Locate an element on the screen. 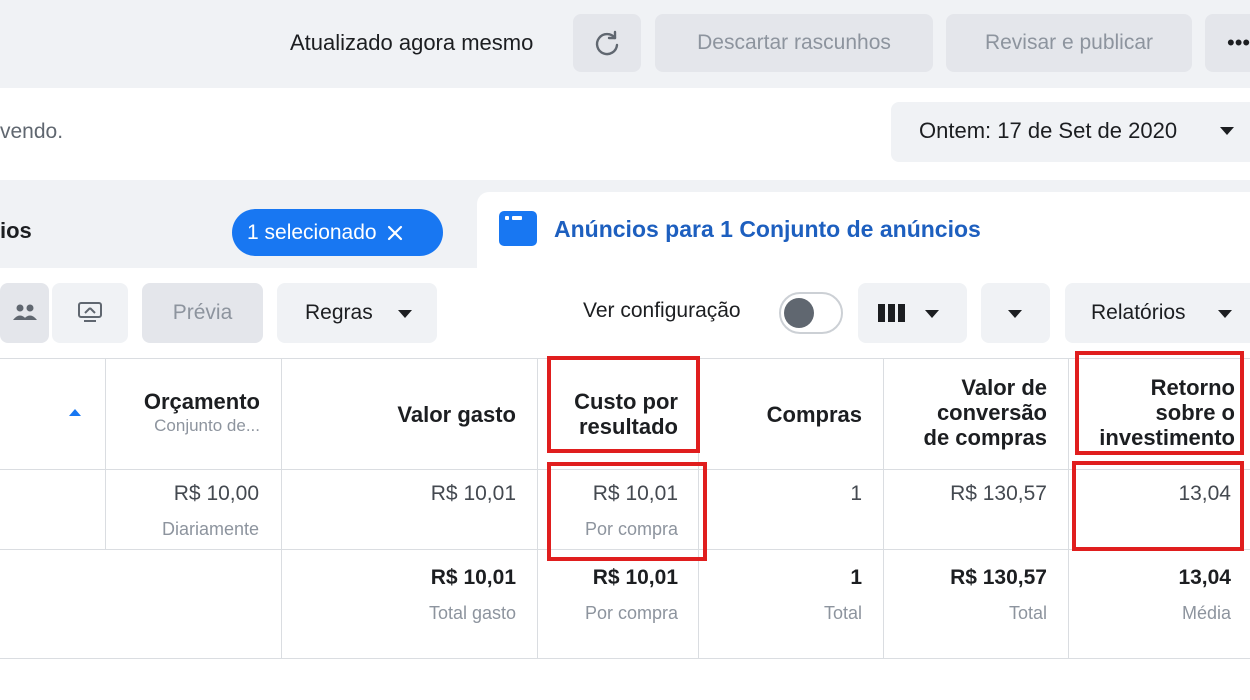 The height and width of the screenshot is (700, 1250). header-spent: Valor gasto is located at coordinates (403, 414).